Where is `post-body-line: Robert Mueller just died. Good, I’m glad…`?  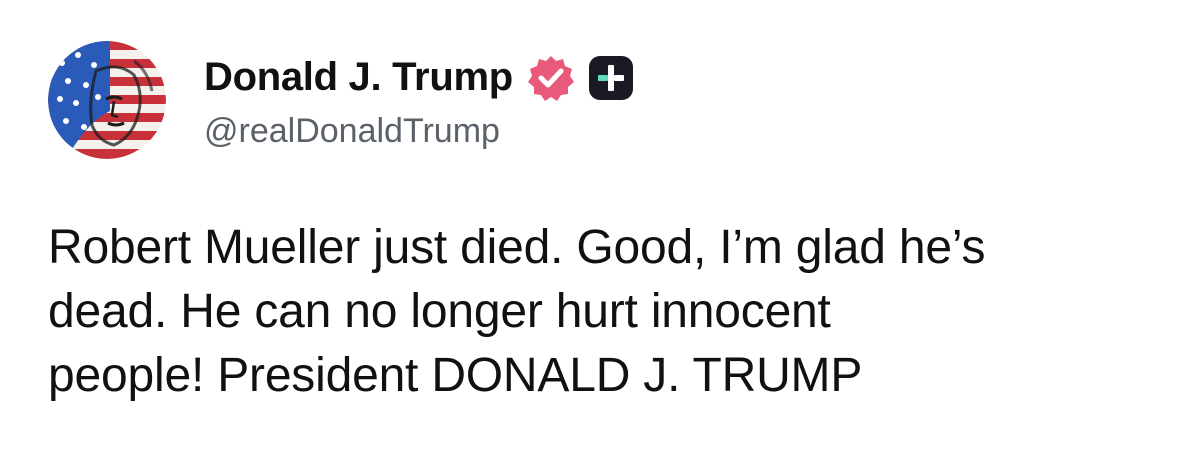
post-body-line: Robert Mueller just died. Good, I’m glad… is located at coordinates (517, 247).